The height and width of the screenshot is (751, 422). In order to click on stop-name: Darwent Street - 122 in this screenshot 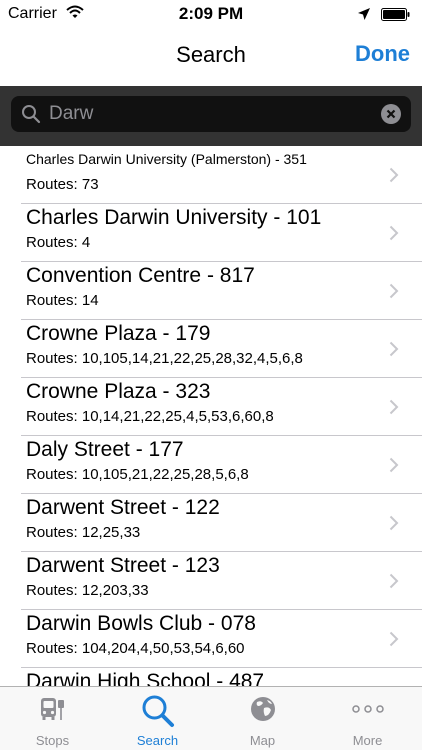, I will do `click(123, 507)`.